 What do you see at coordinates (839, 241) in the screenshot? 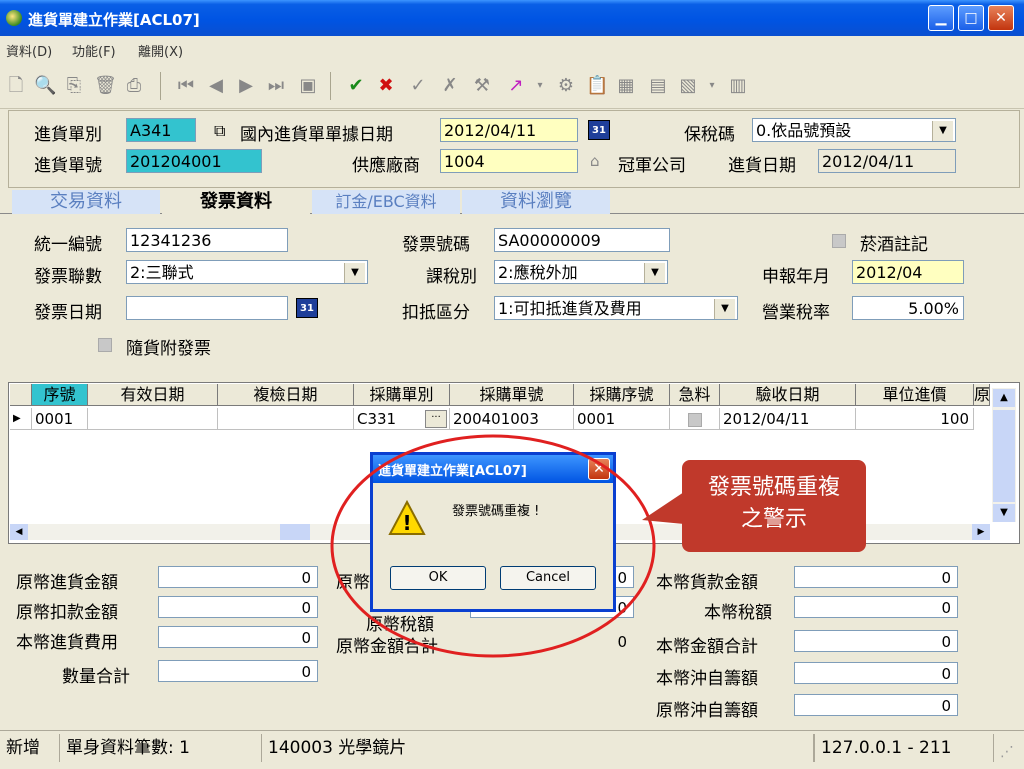
I see `tobacco-checkbox` at bounding box center [839, 241].